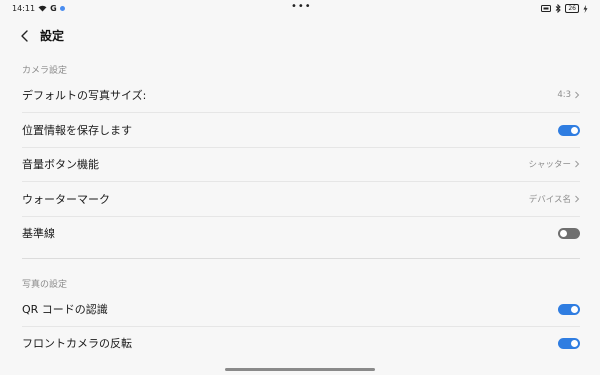  What do you see at coordinates (301, 258) in the screenshot?
I see `section-divider` at bounding box center [301, 258].